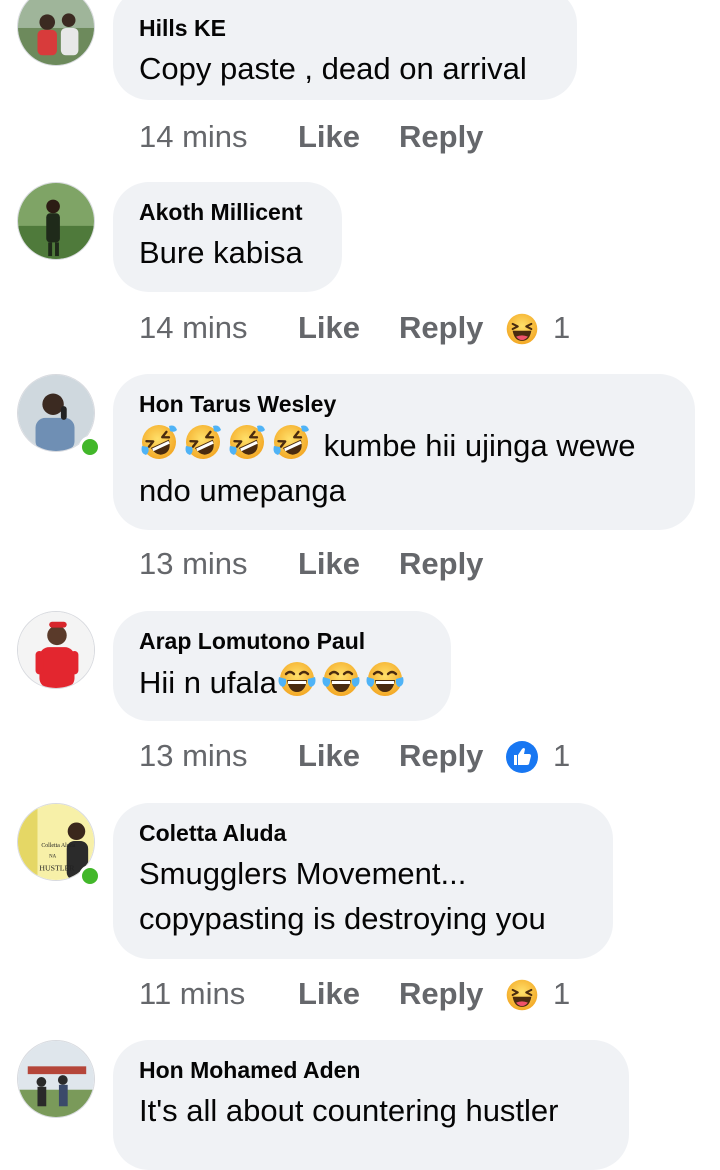 The image size is (720, 1170). Describe the element at coordinates (345, 28) in the screenshot. I see `comment-author: Hills KE` at that location.